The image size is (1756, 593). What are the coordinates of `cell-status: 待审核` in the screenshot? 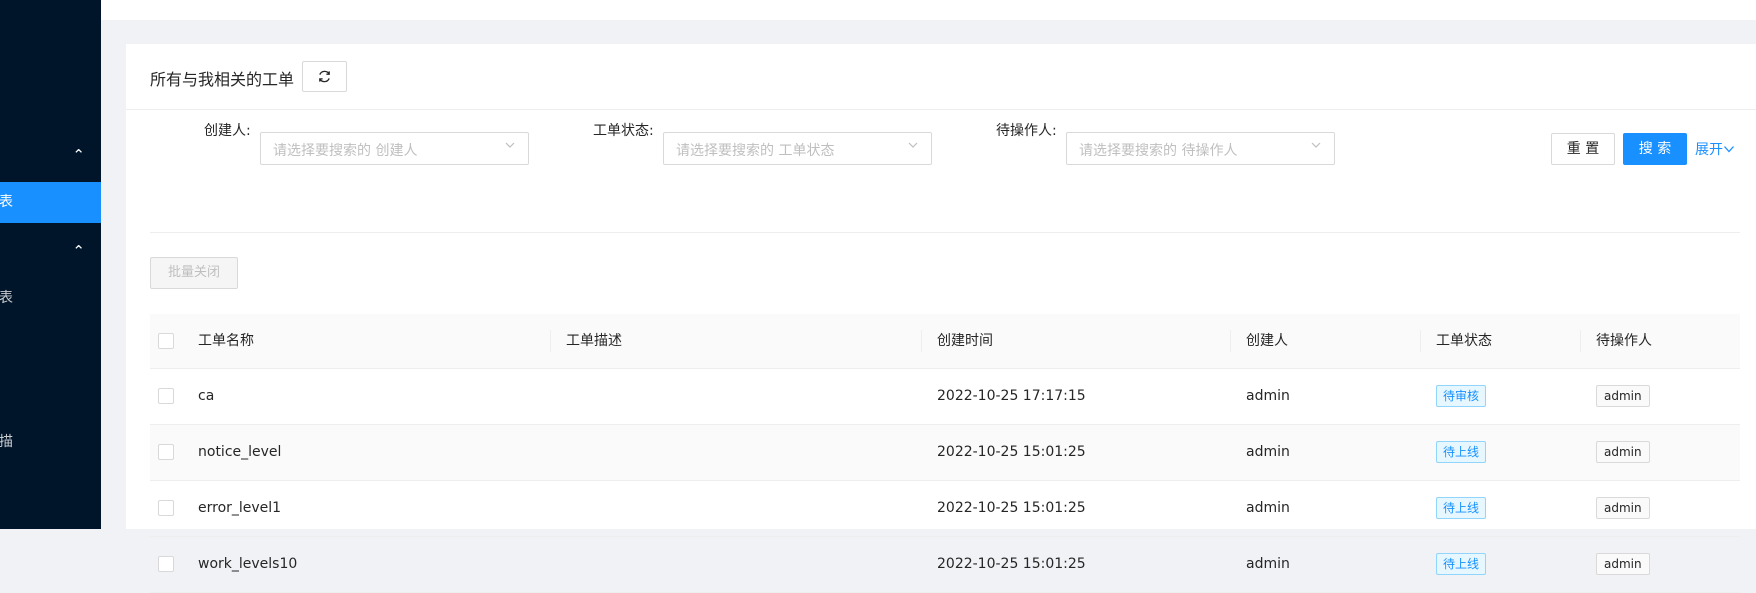 It's located at (1461, 396).